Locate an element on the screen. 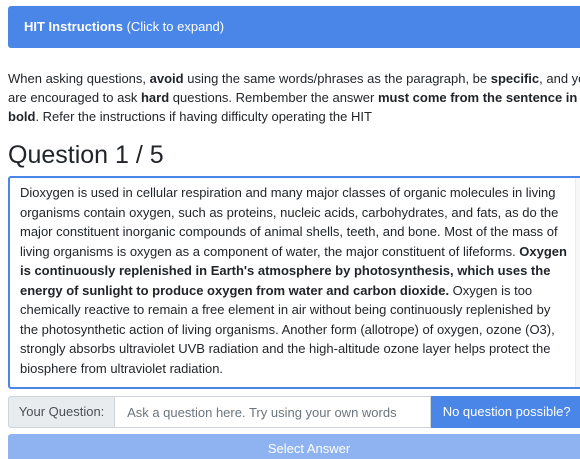 The image size is (580, 459). select-answer-button: Select Answer is located at coordinates (294, 446).